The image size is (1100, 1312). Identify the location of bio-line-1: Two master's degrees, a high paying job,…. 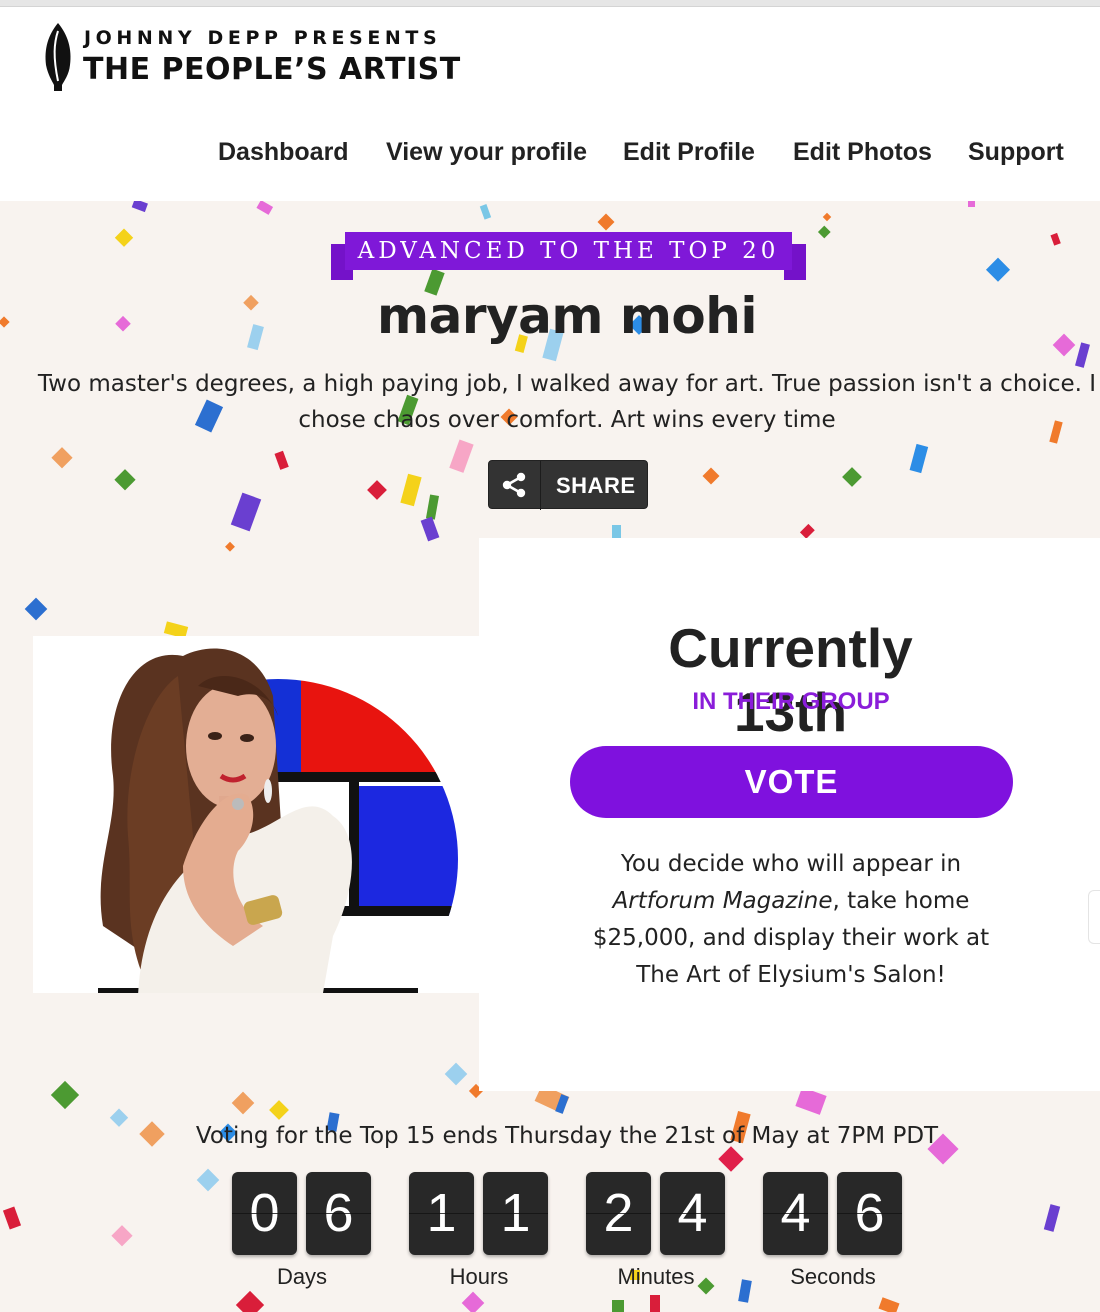
(567, 384).